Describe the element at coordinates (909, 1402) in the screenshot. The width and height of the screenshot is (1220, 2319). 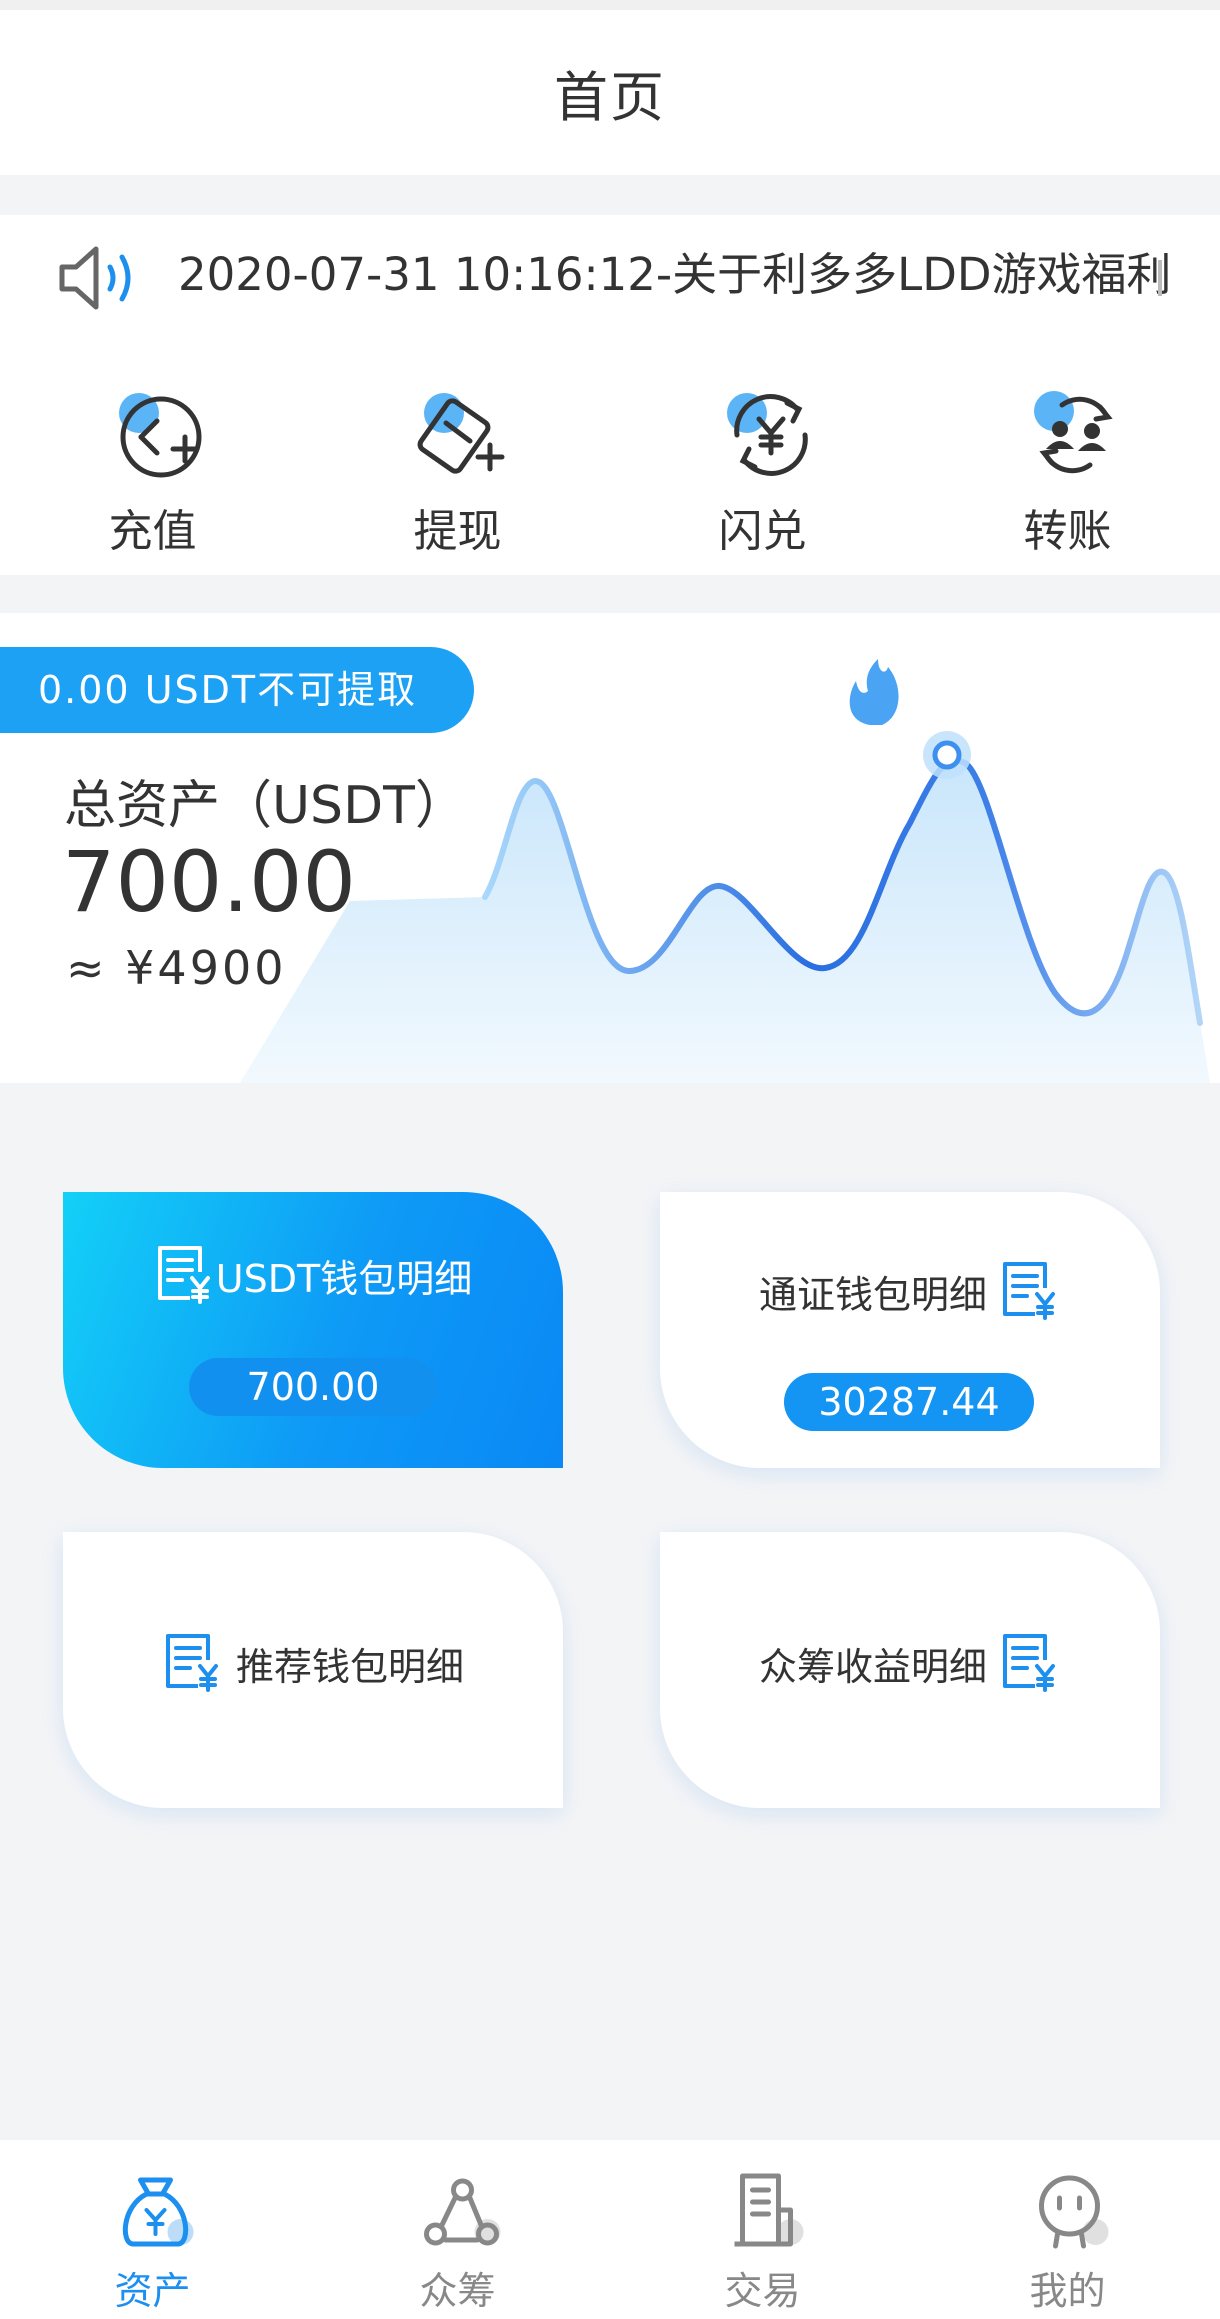
I see `token-wallet-amount: 30287.44` at that location.